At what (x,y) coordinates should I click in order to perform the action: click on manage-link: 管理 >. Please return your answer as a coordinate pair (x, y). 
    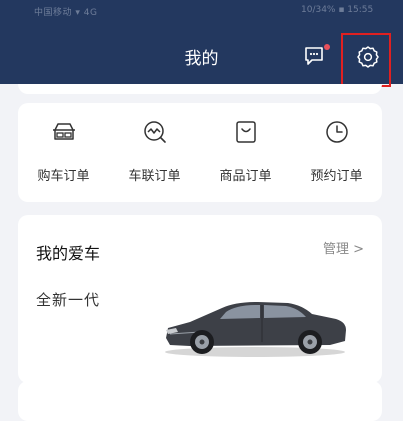
    Looking at the image, I should click on (343, 247).